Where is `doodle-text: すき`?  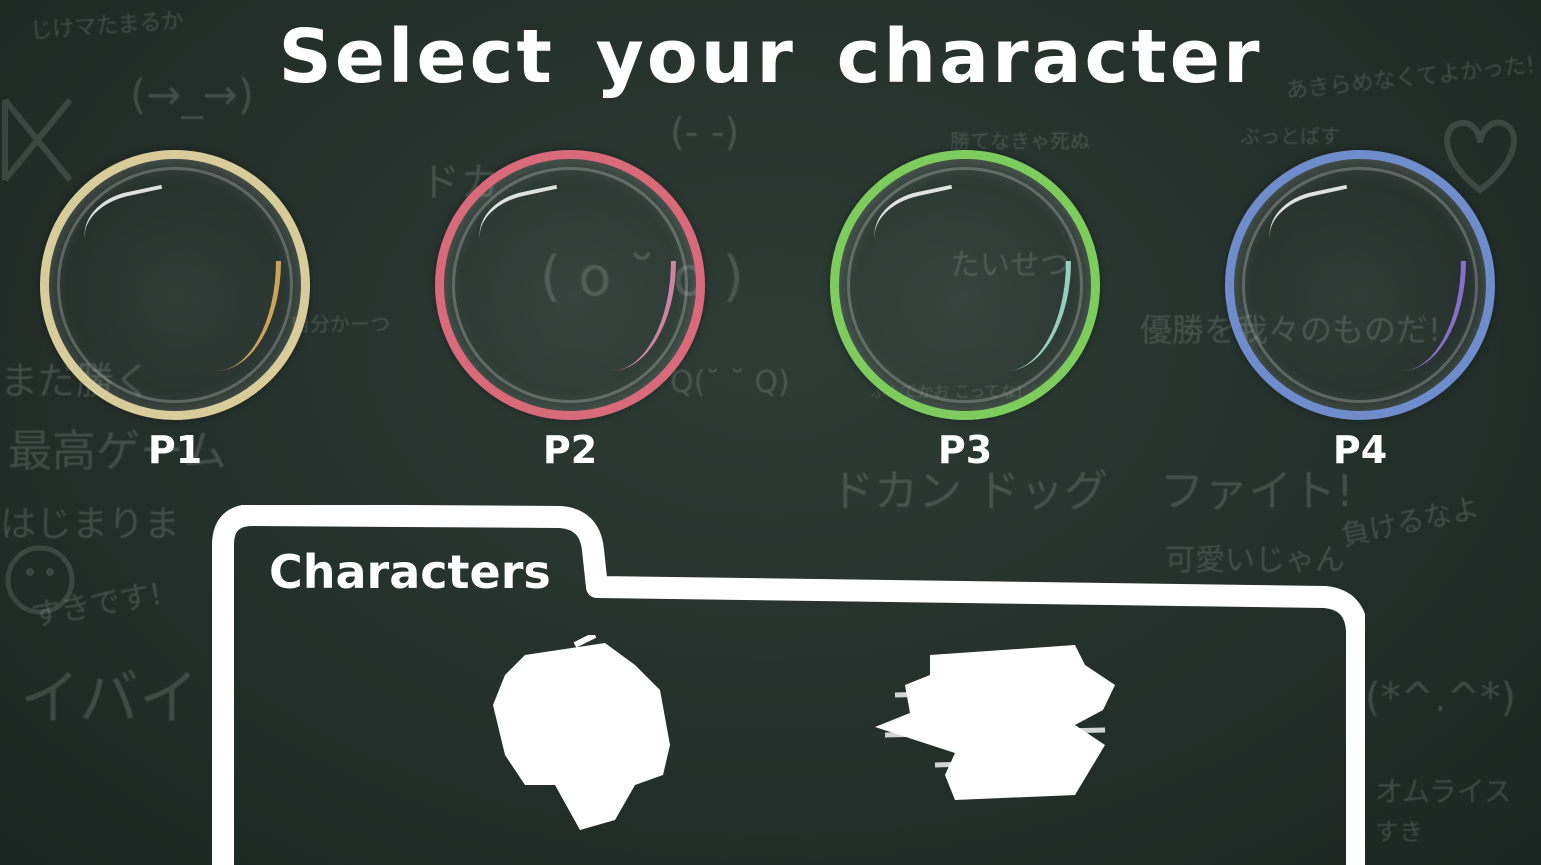
doodle-text: すき is located at coordinates (1399, 832).